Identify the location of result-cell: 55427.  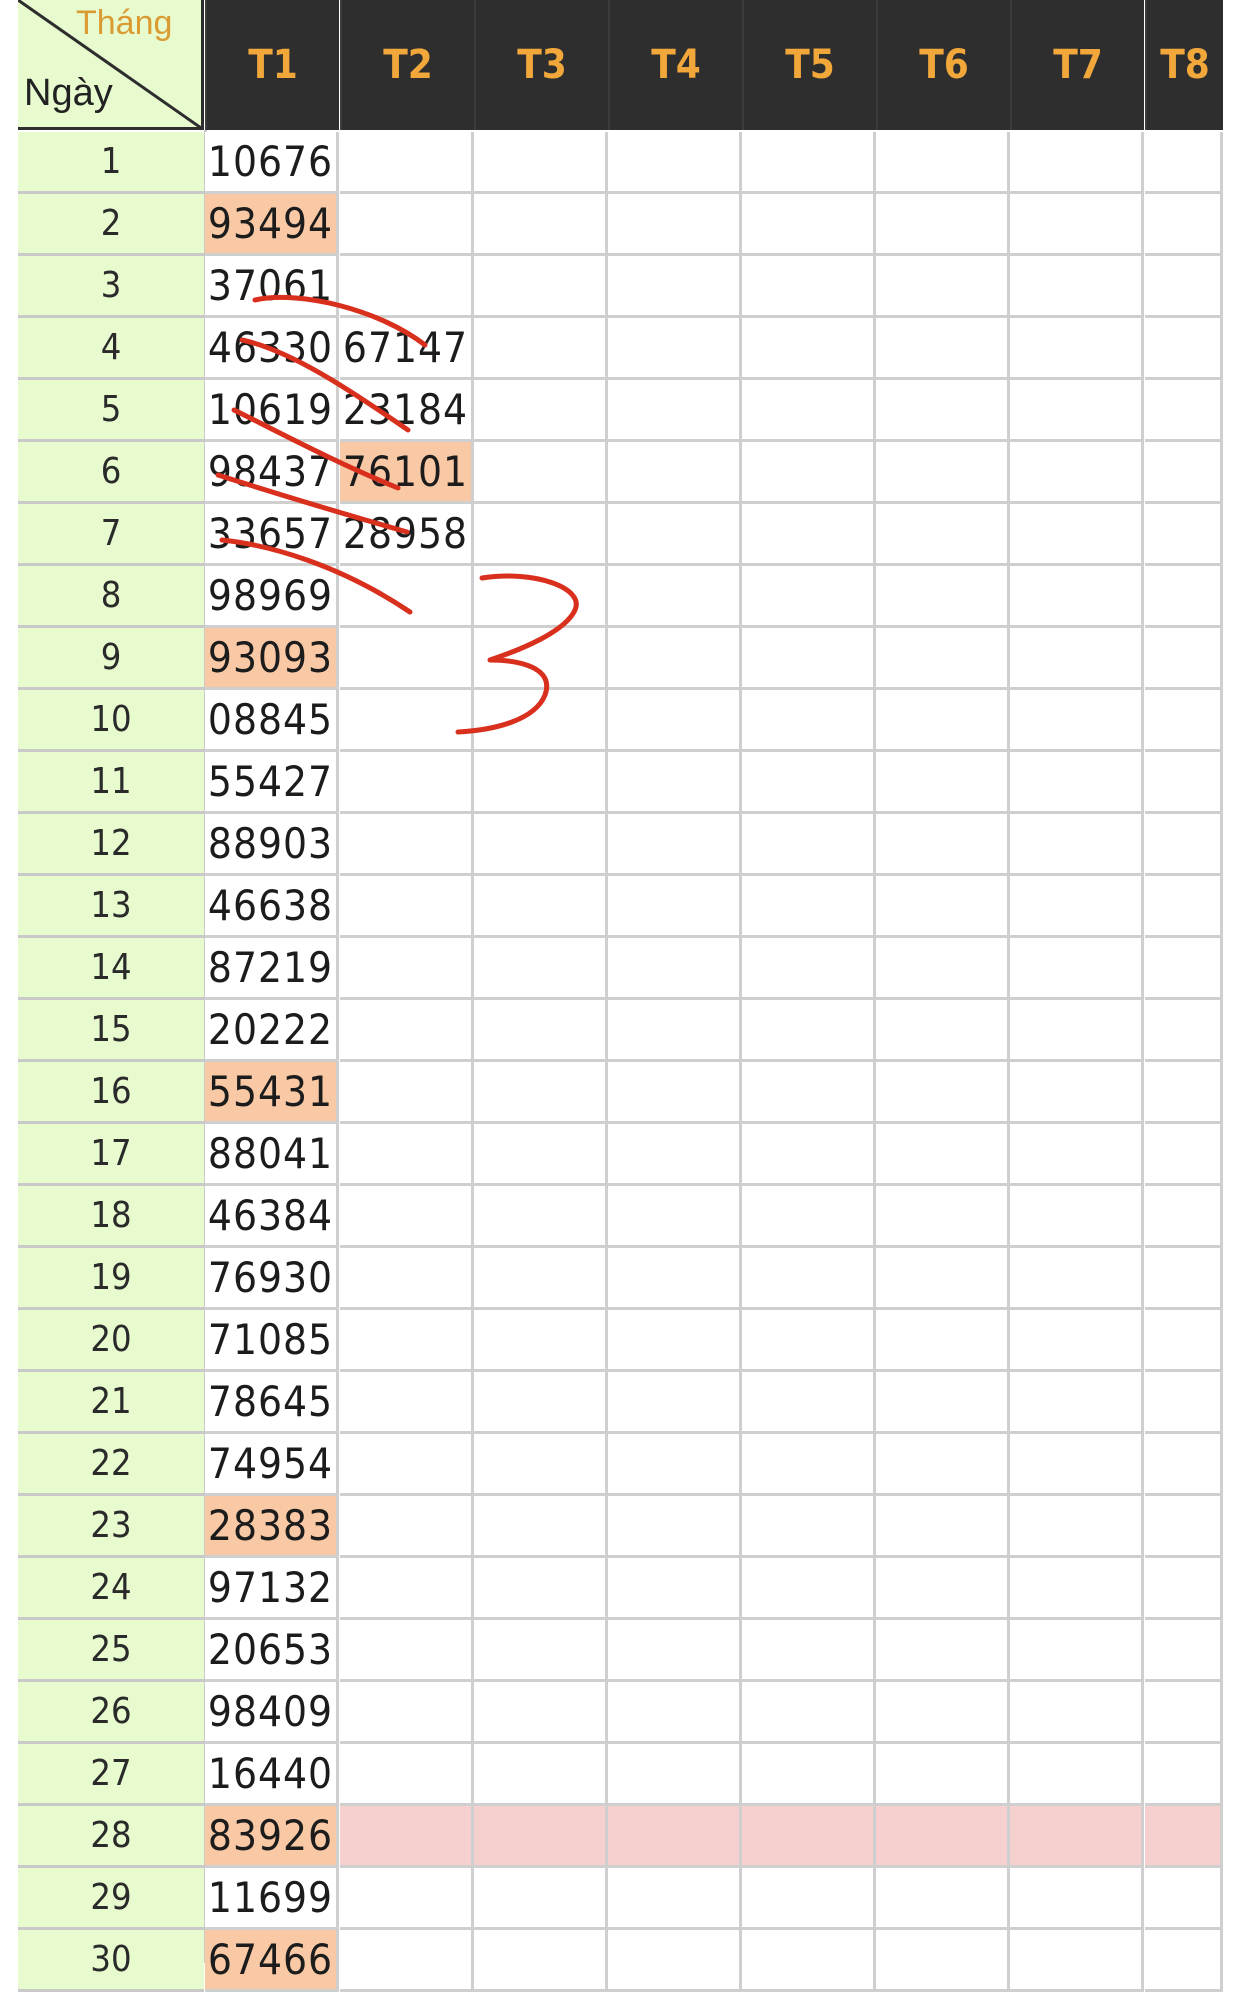
(272, 783).